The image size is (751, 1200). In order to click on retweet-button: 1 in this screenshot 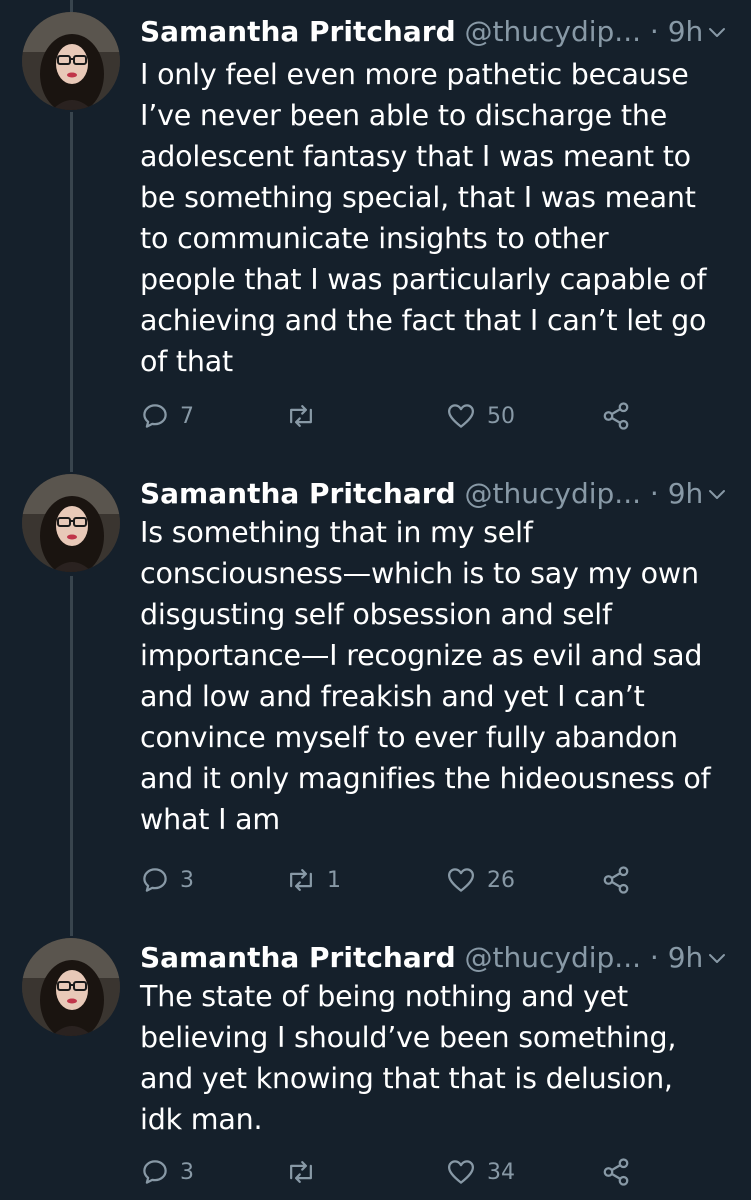, I will do `click(313, 880)`.